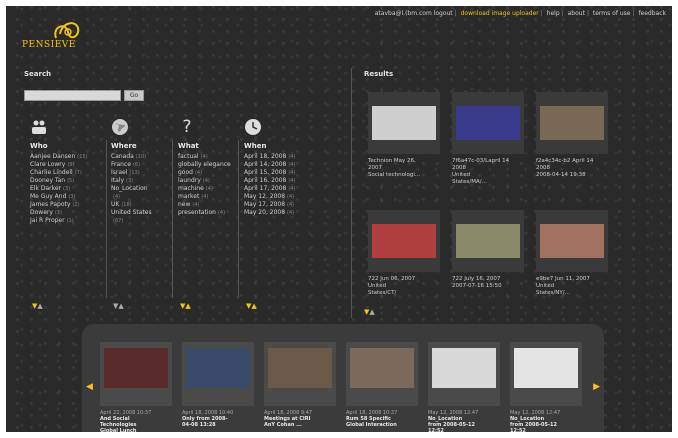 The width and height of the screenshot is (678, 438). Describe the element at coordinates (129, 188) in the screenshot. I see `where-facet-label: No_Location` at that location.